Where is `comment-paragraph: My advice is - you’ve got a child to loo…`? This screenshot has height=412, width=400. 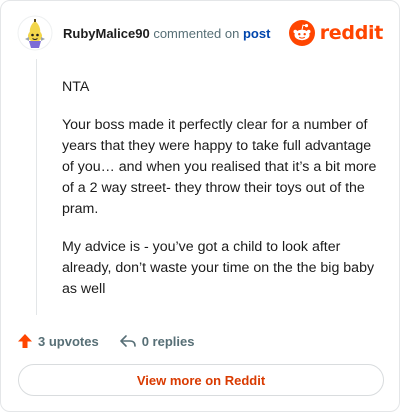
comment-paragraph: My advice is - you’ve got a child to loo… is located at coordinates (218, 268).